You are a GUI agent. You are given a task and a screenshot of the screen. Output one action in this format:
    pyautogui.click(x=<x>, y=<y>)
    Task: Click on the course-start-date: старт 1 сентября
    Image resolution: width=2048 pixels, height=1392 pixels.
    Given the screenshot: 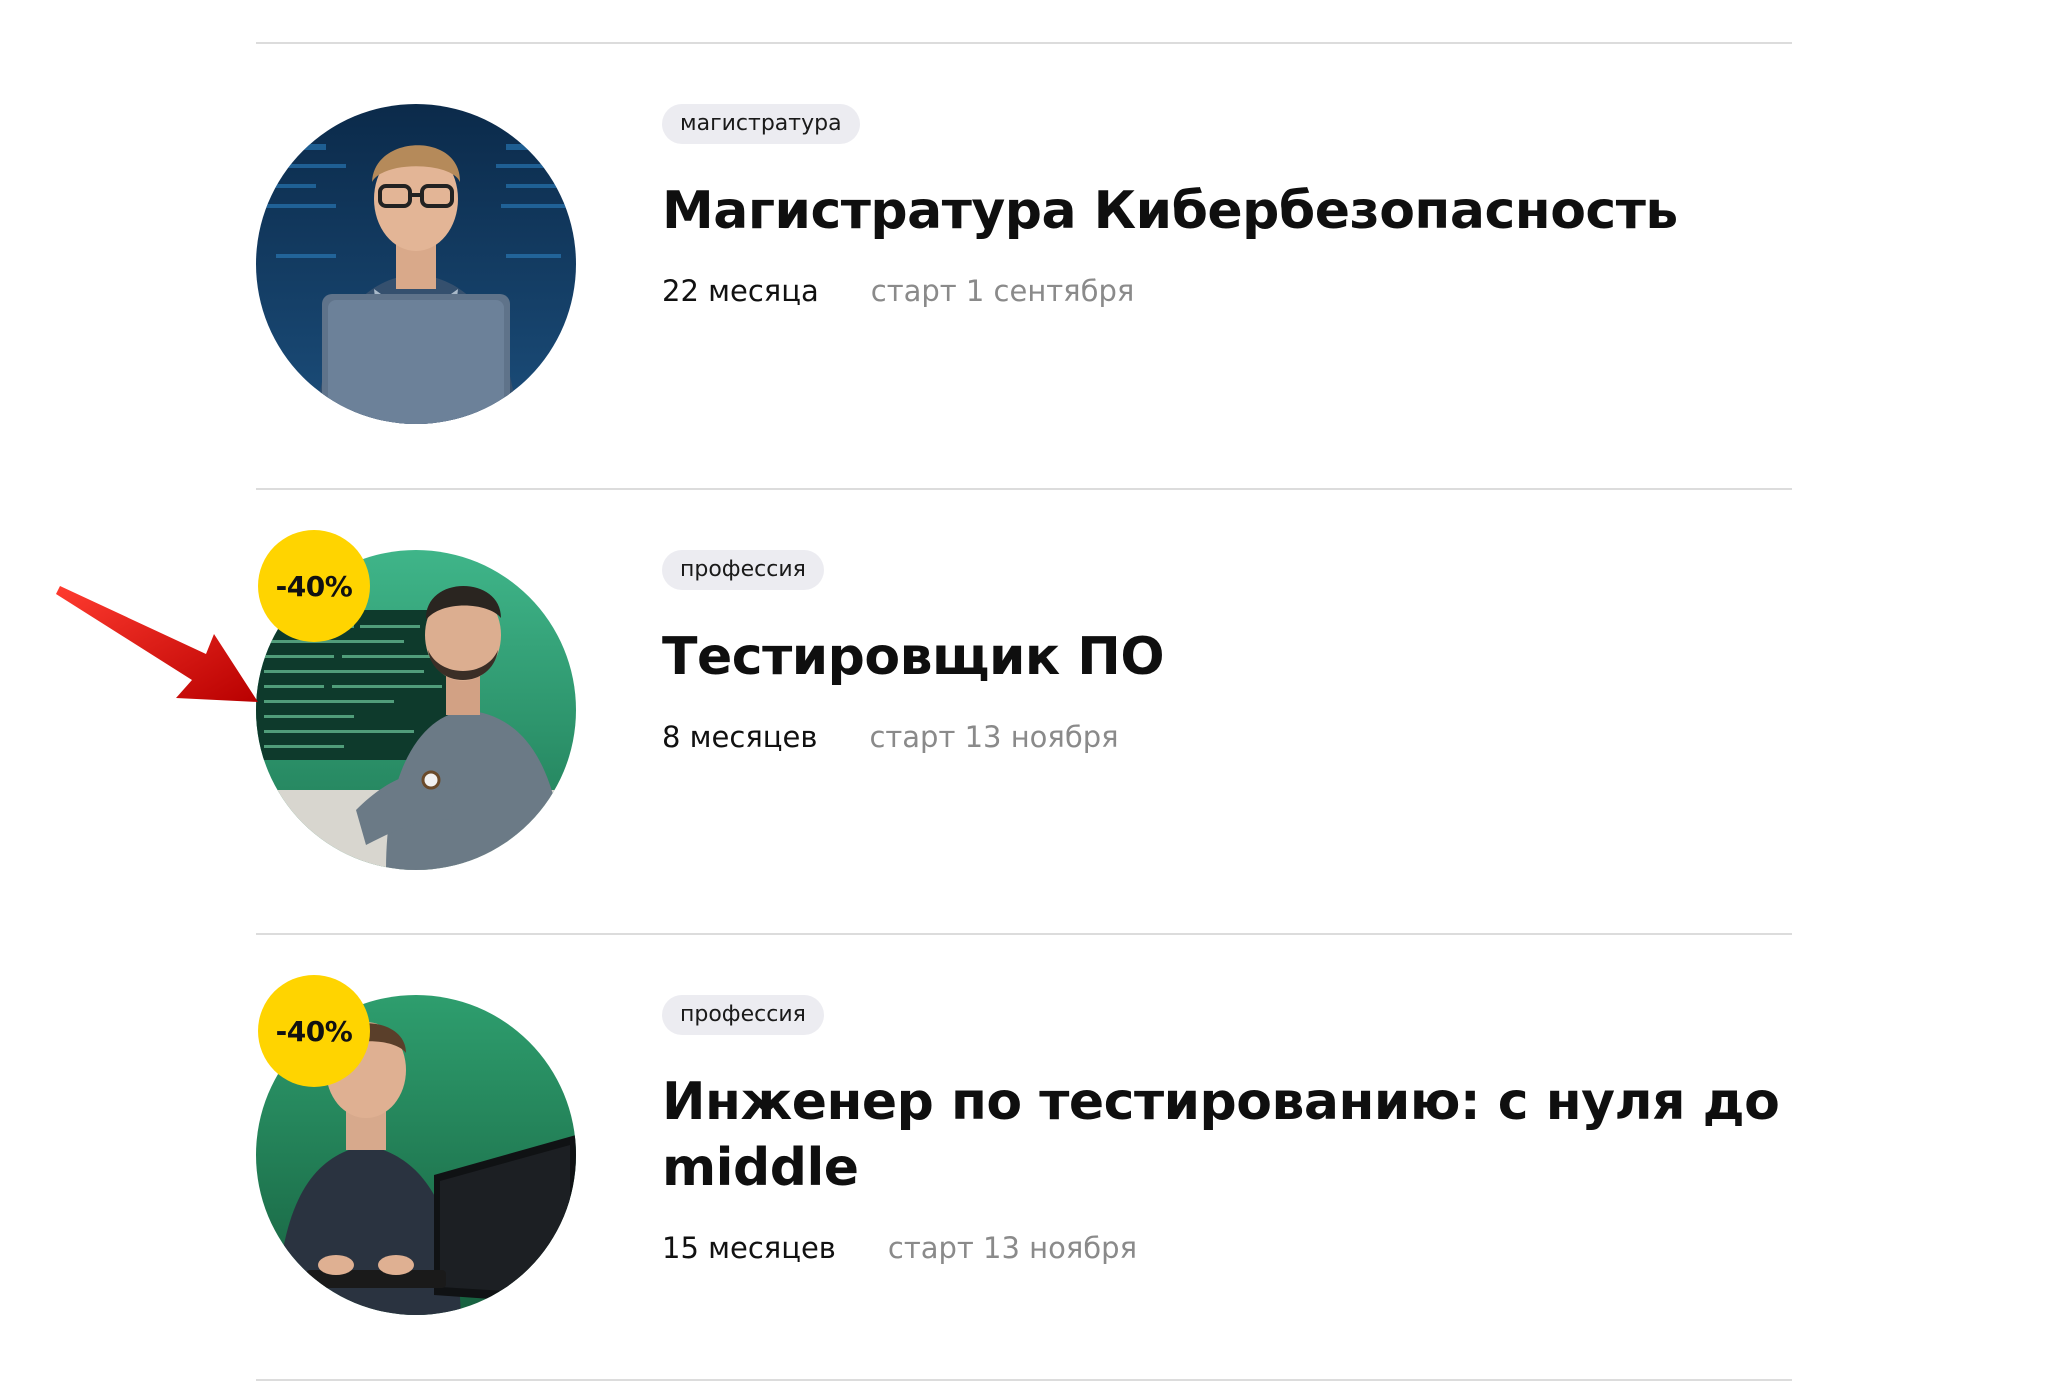 What is the action you would take?
    pyautogui.click(x=1002, y=291)
    